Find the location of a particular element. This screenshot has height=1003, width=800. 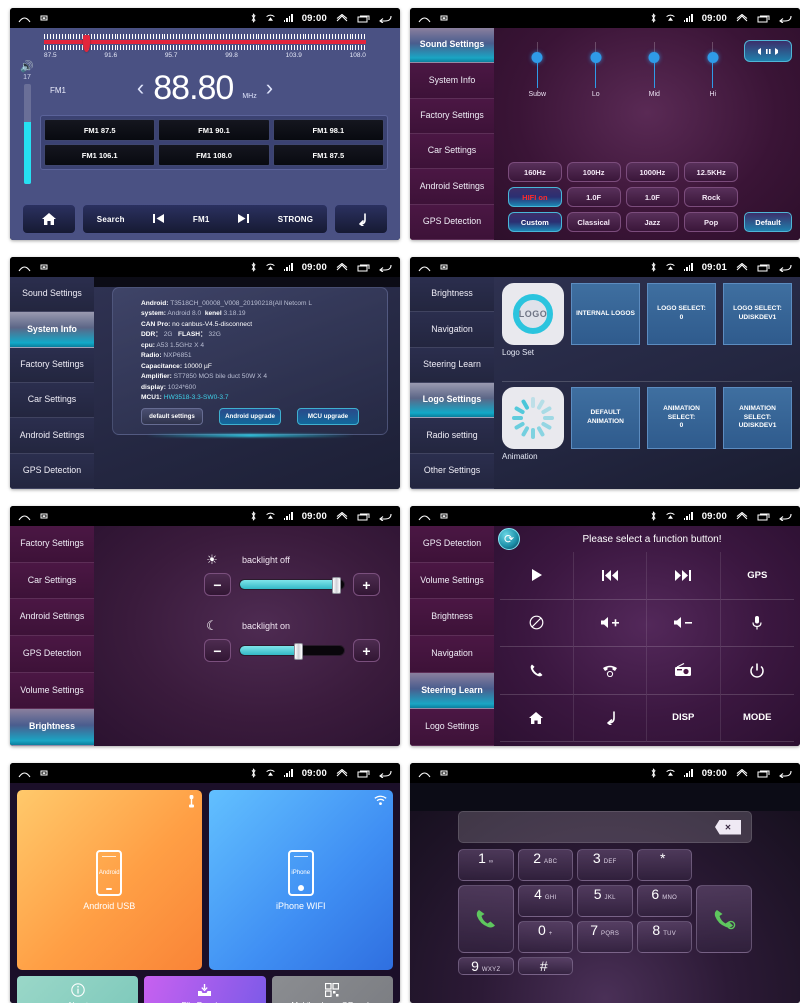

previous-track-icon is located at coordinates (611, 576).